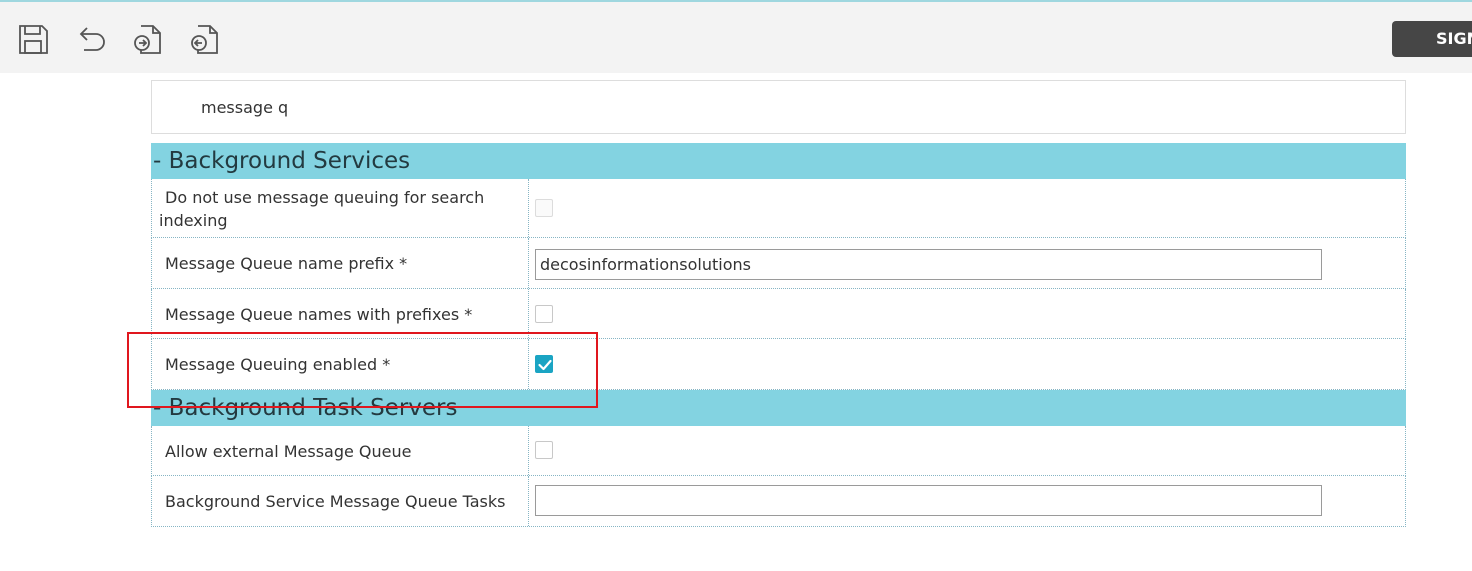 The height and width of the screenshot is (571, 1472). I want to click on setting-row: Allow external Message Queue, so click(778, 451).